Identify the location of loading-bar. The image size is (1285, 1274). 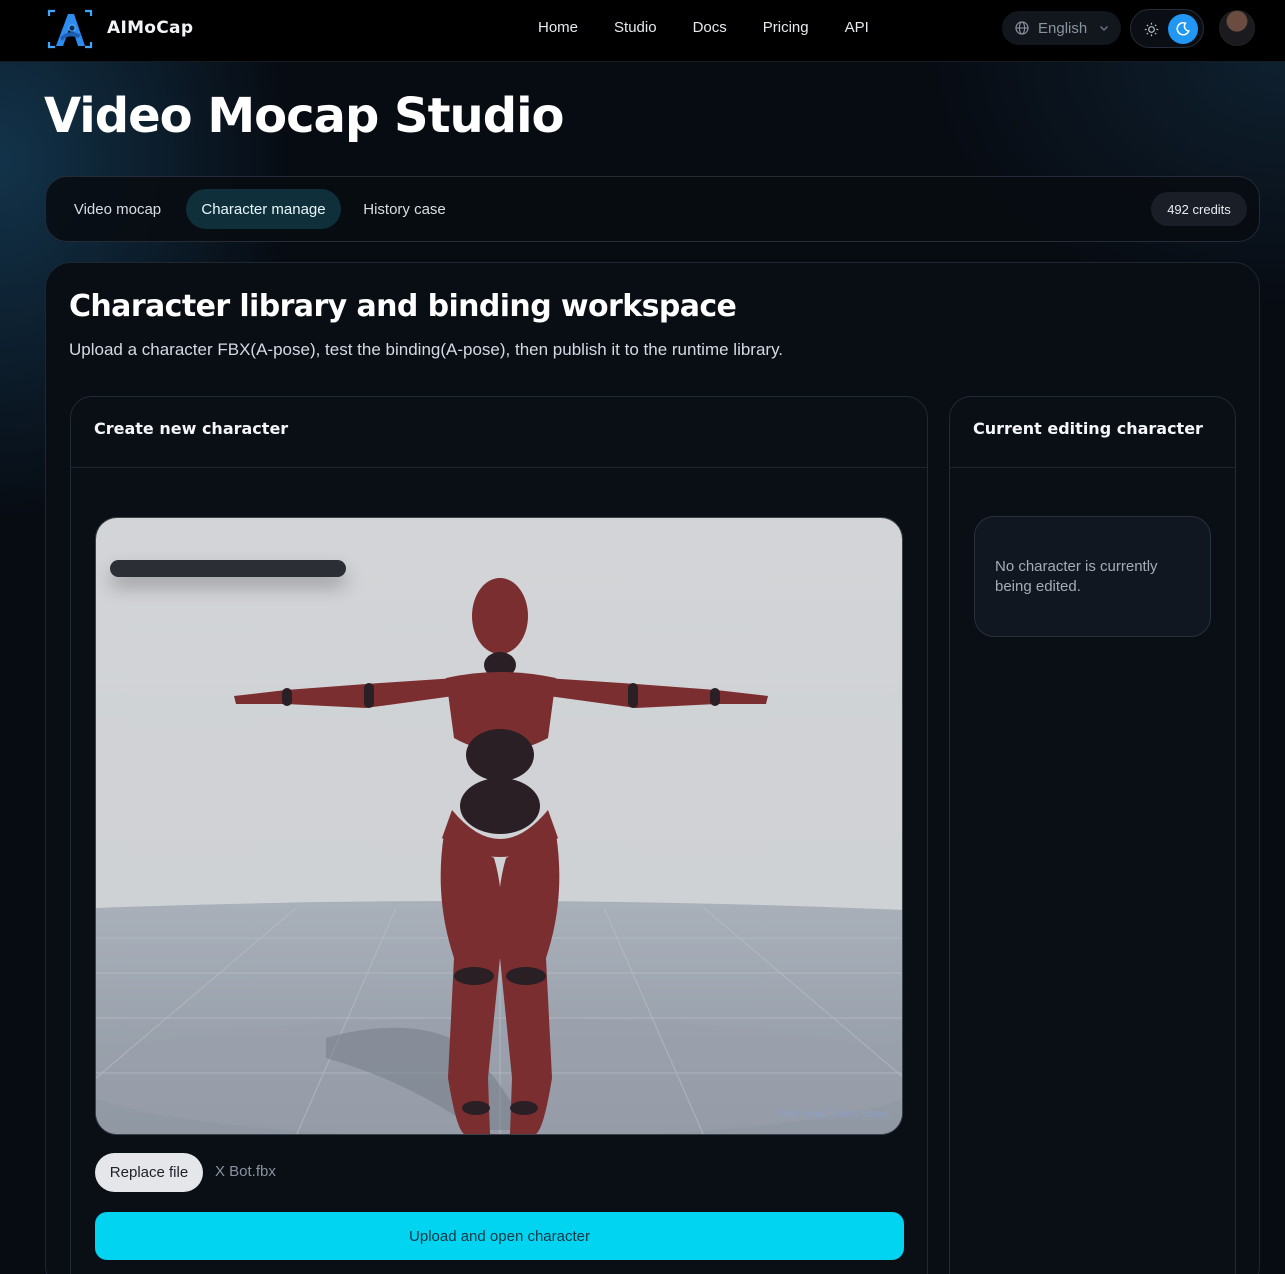
(228, 568).